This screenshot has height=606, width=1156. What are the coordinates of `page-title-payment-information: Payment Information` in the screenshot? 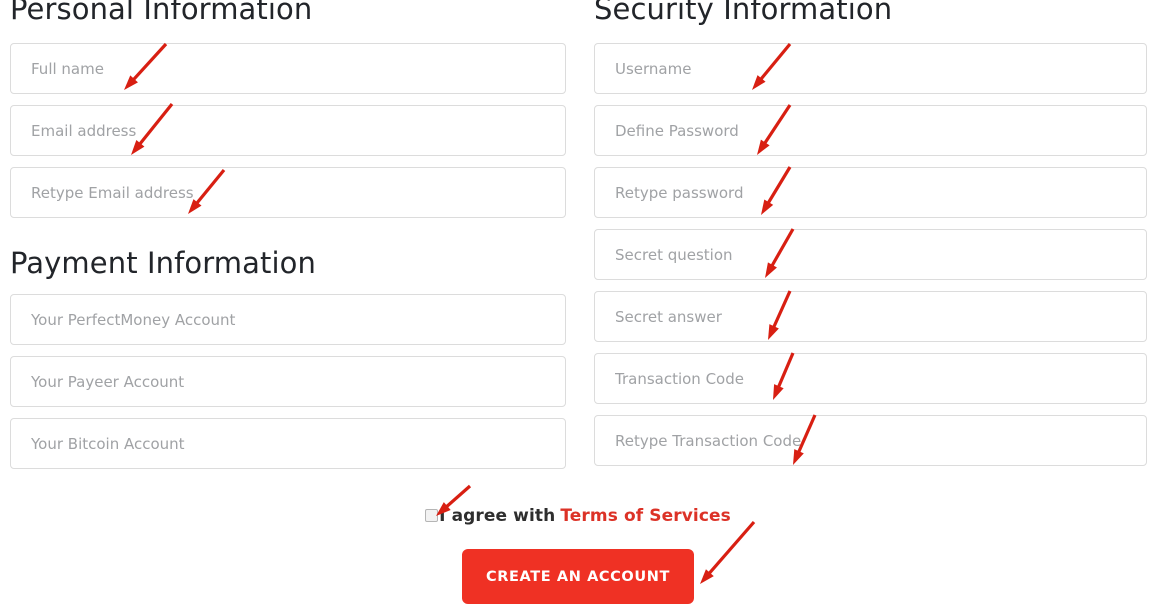 It's located at (163, 263).